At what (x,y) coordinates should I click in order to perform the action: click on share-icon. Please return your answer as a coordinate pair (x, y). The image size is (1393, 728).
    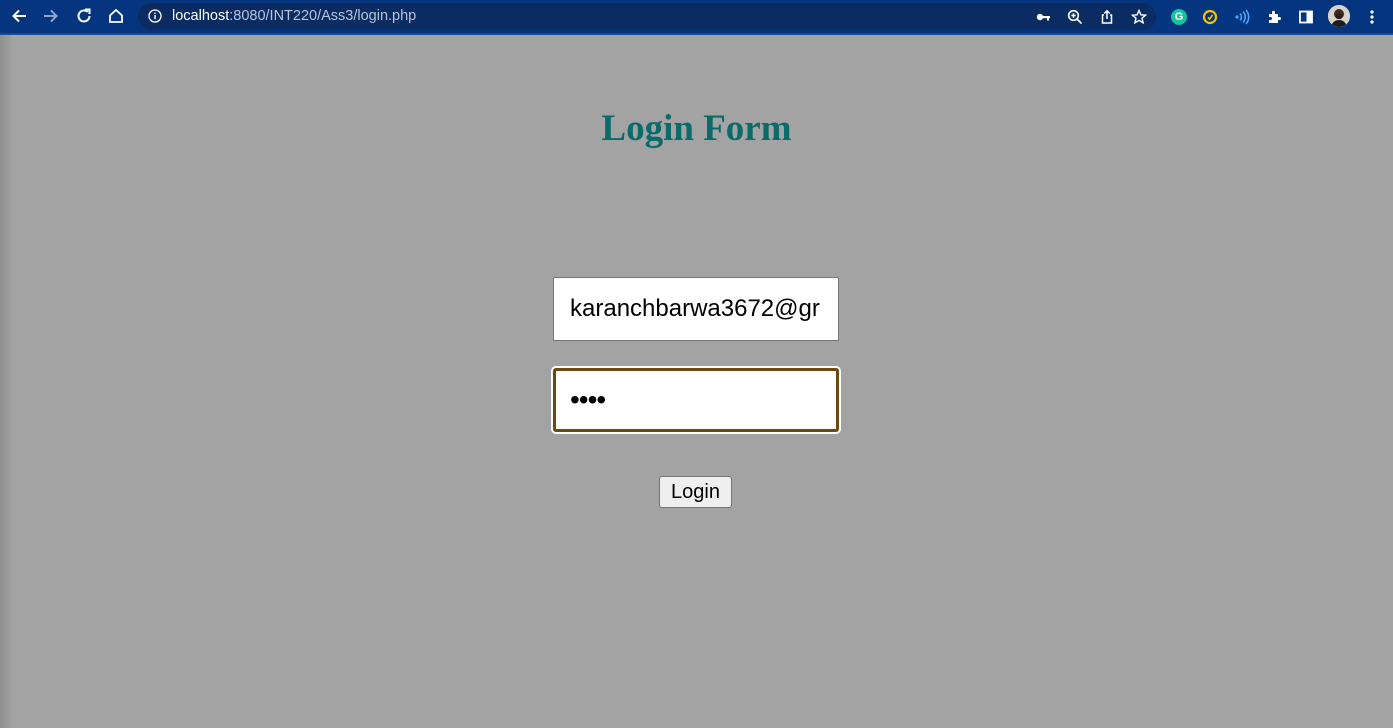
    Looking at the image, I should click on (1107, 17).